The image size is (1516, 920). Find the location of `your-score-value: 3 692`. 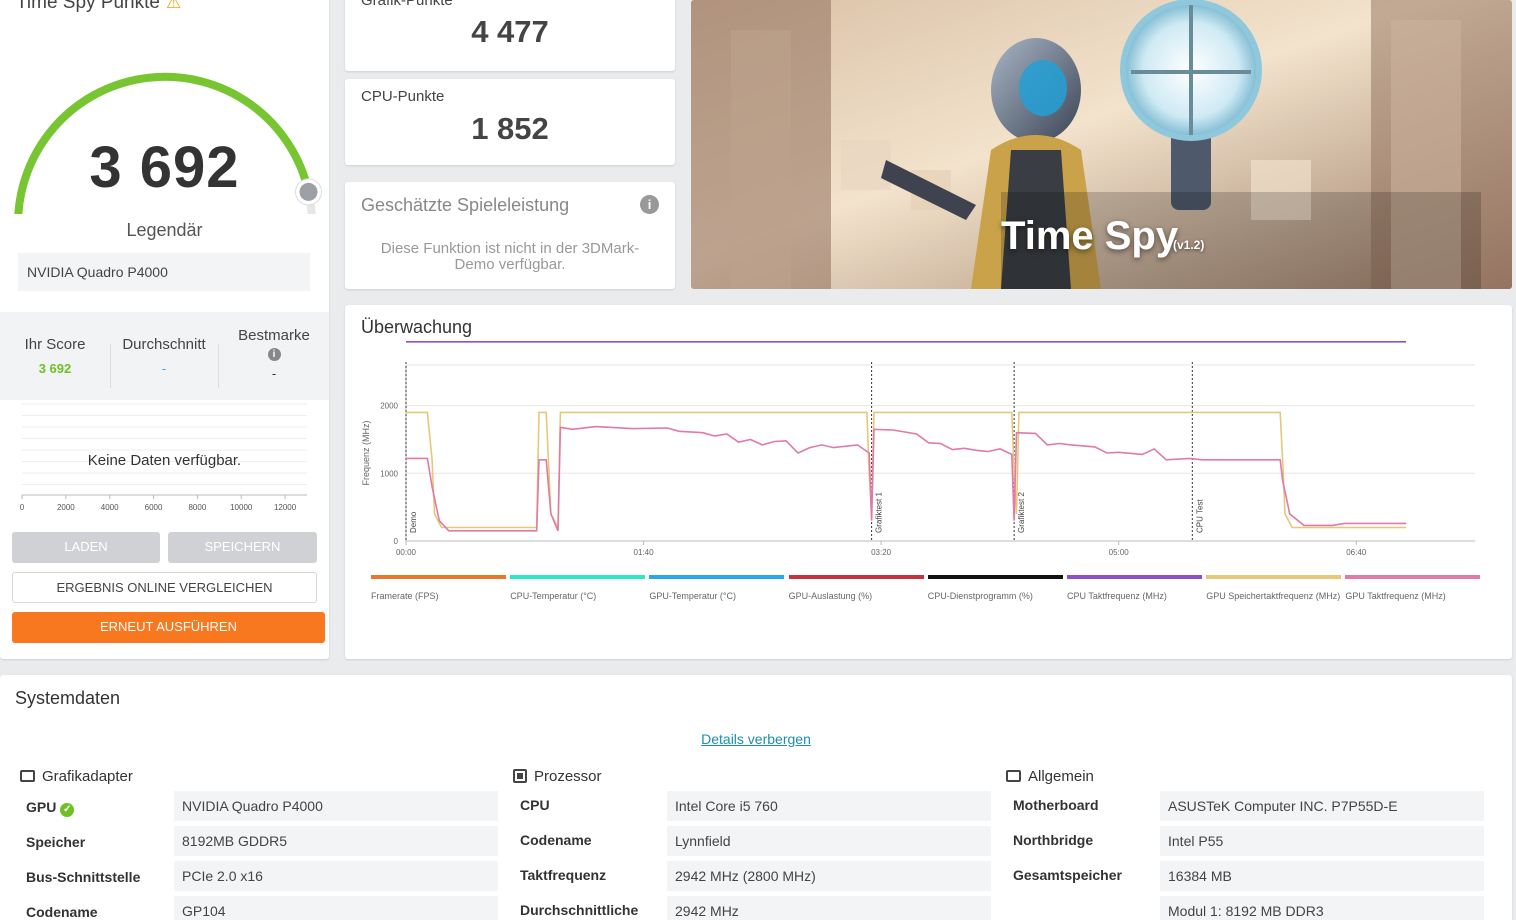

your-score-value: 3 692 is located at coordinates (55, 368).